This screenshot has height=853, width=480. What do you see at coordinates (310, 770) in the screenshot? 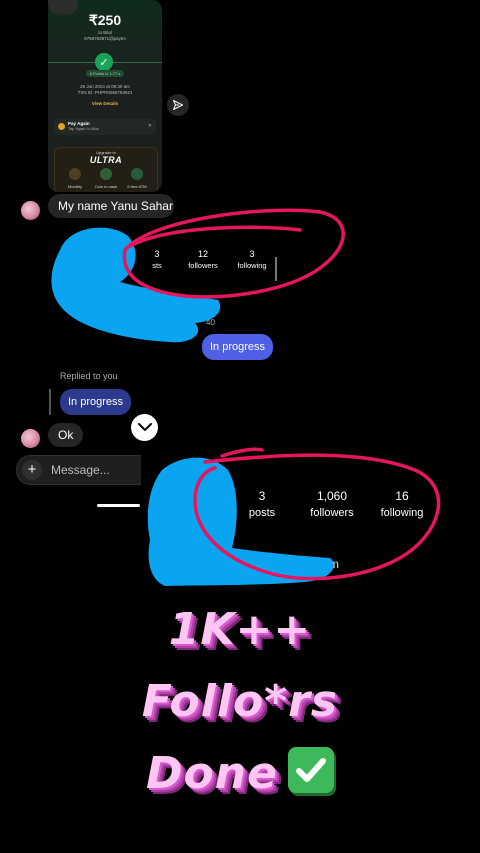
I see `checkmark-emoji-icon` at bounding box center [310, 770].